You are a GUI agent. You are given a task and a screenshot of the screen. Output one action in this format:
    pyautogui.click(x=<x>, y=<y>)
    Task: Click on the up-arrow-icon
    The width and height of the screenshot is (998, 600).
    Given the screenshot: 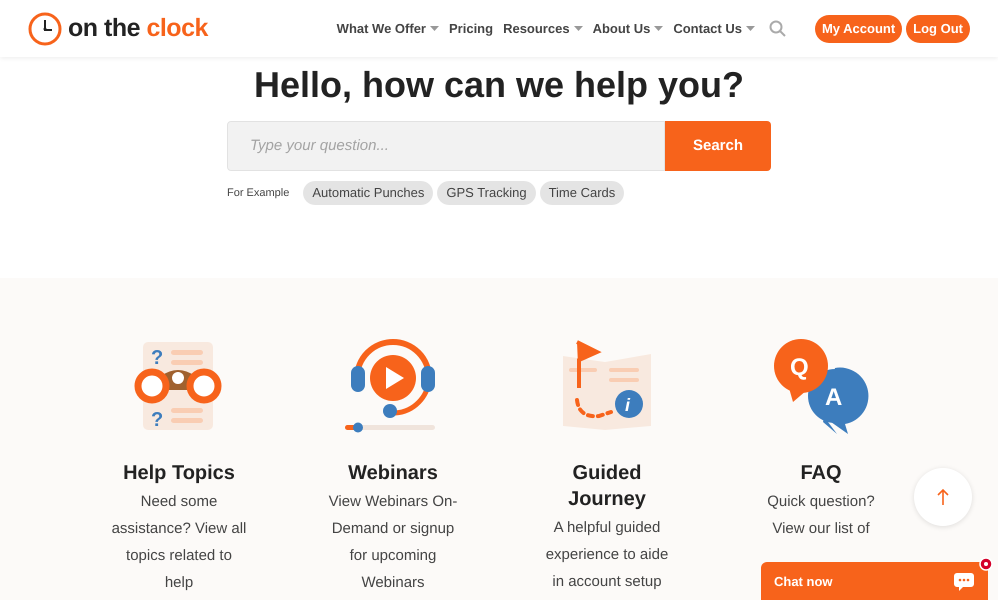 What is the action you would take?
    pyautogui.click(x=943, y=497)
    